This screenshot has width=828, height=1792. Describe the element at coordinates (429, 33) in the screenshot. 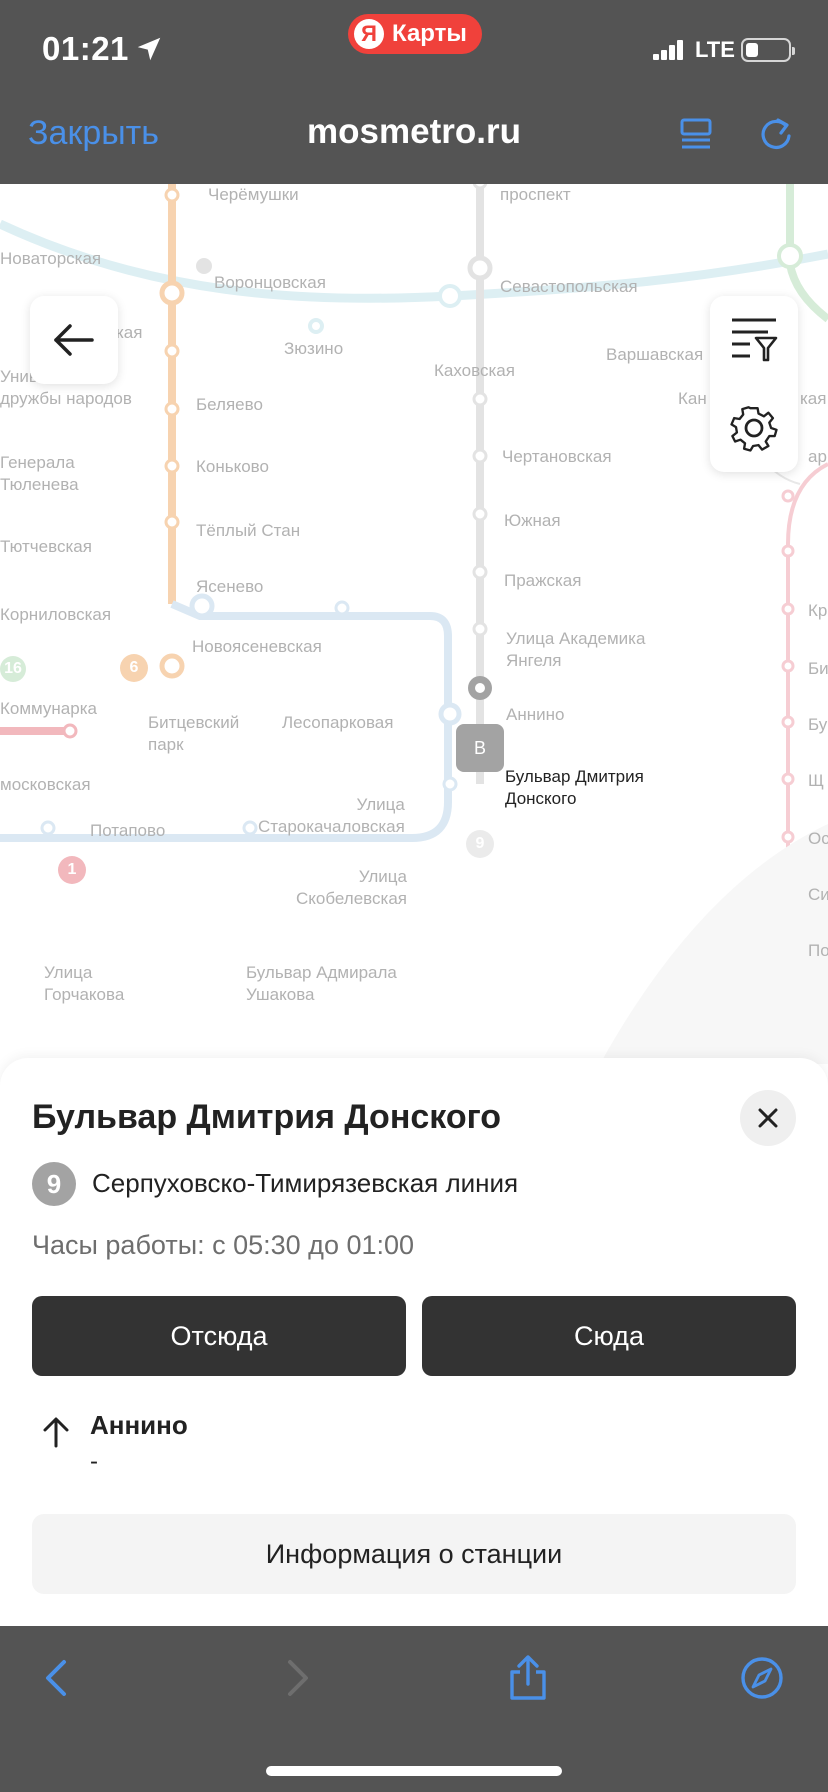

I see `app-pill-label: Карты` at that location.